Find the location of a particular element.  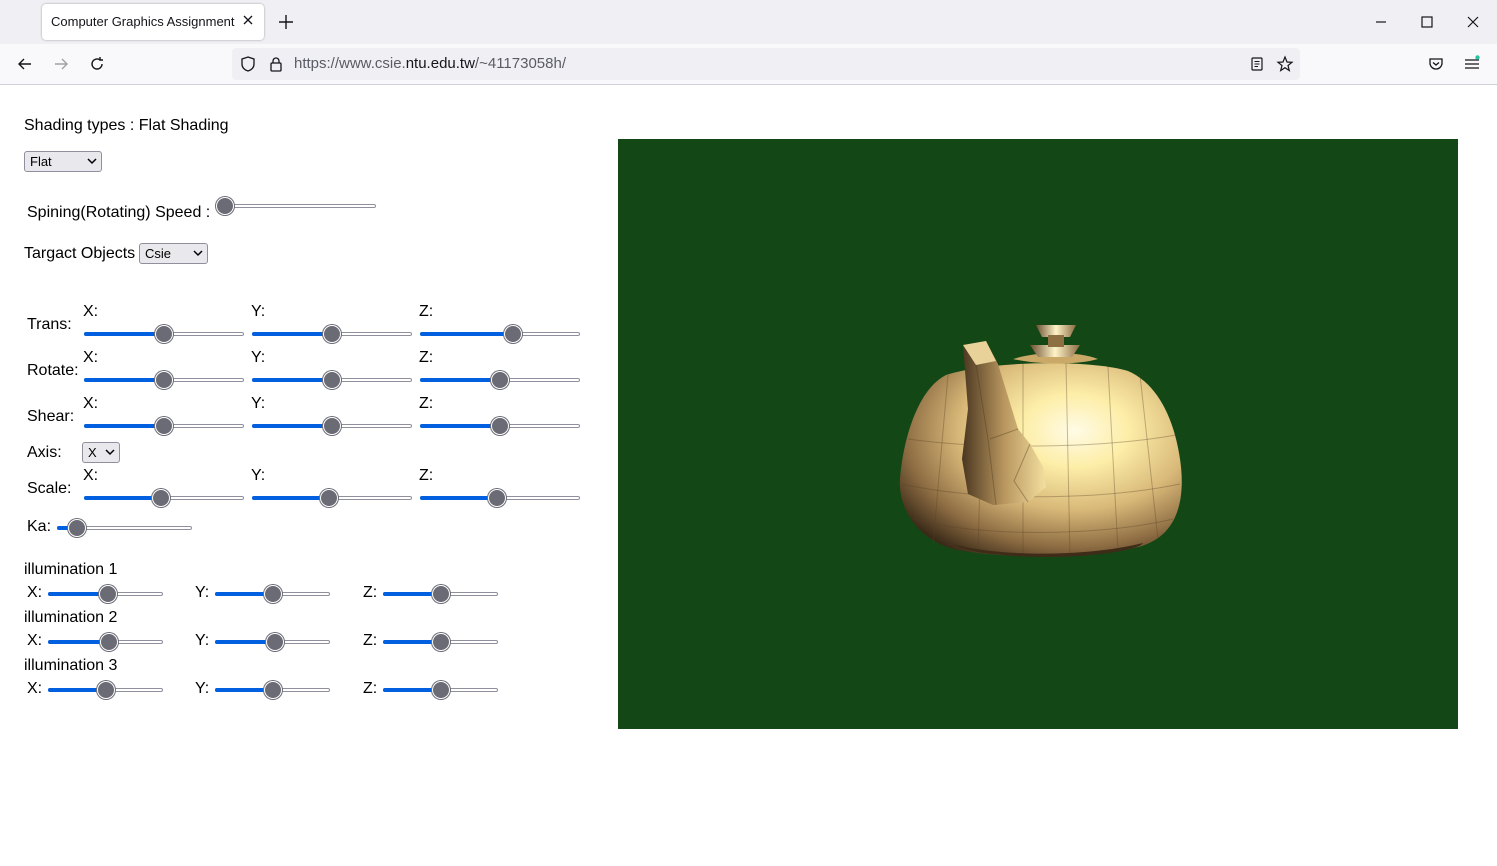

target-objects-label: Targact Objects is located at coordinates (80, 253).